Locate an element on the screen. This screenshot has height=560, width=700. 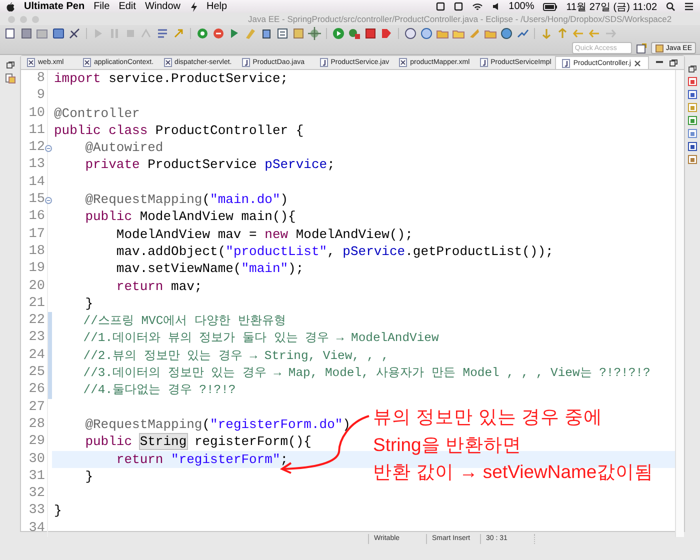
line-number: 20 is located at coordinates (36, 286).